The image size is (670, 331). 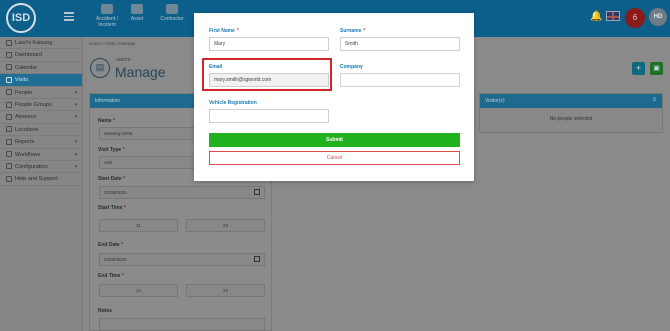 I want to click on breadcrumb: Home / Visits / Manage, so click(x=112, y=43).